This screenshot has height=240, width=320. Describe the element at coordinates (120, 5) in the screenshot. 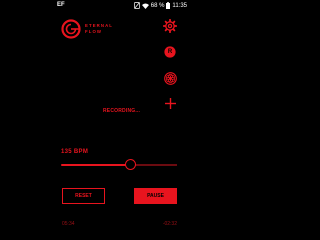

I see `status-bar: EF 68 % 11:35` at that location.